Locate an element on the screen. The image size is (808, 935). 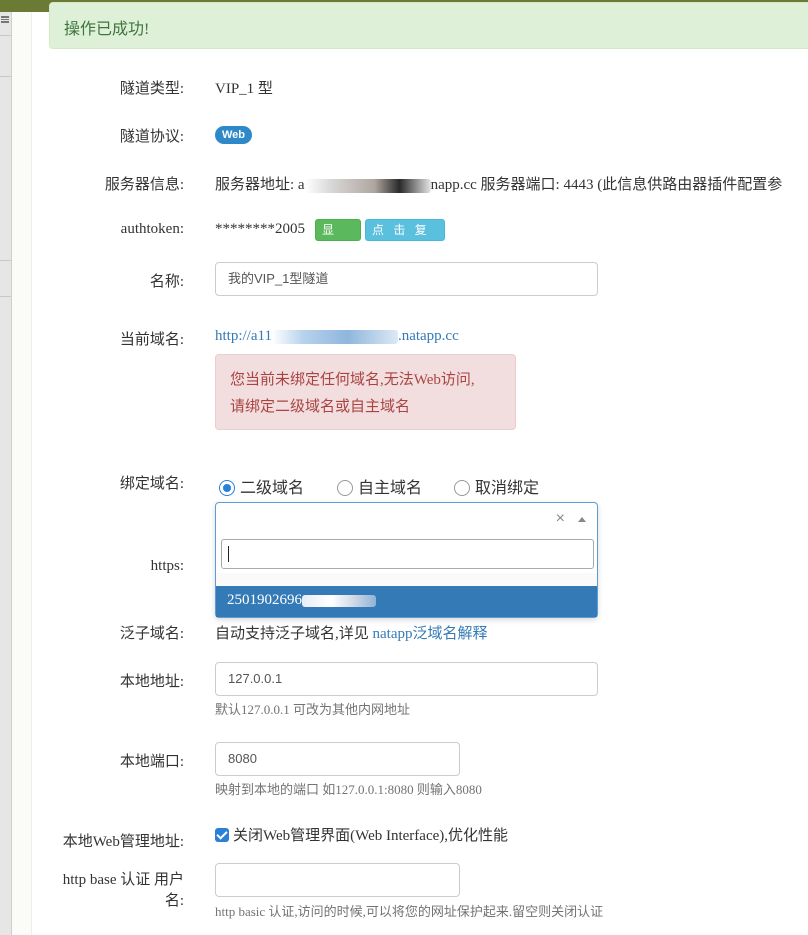
local-port-help: 映射到本地的端口 如127.0.0.1:8080 则输入8080 is located at coordinates (348, 789).